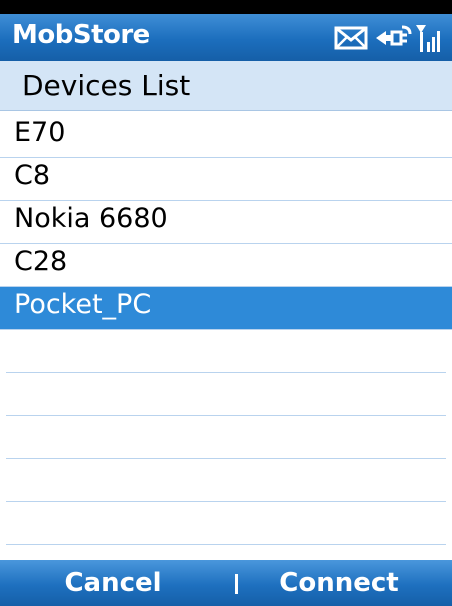 This screenshot has width=452, height=606. Describe the element at coordinates (226, 265) in the screenshot. I see `list-item: C28` at that location.